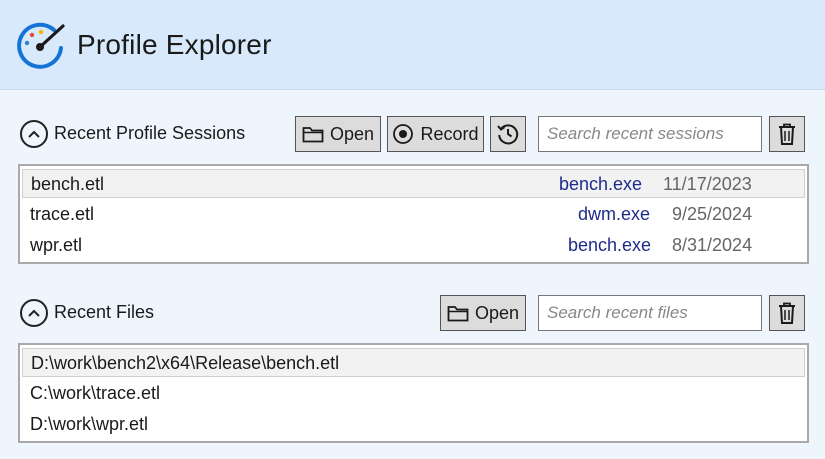 Image resolution: width=825 pixels, height=459 pixels. Describe the element at coordinates (707, 184) in the screenshot. I see `session-date: 11/17/2023` at that location.